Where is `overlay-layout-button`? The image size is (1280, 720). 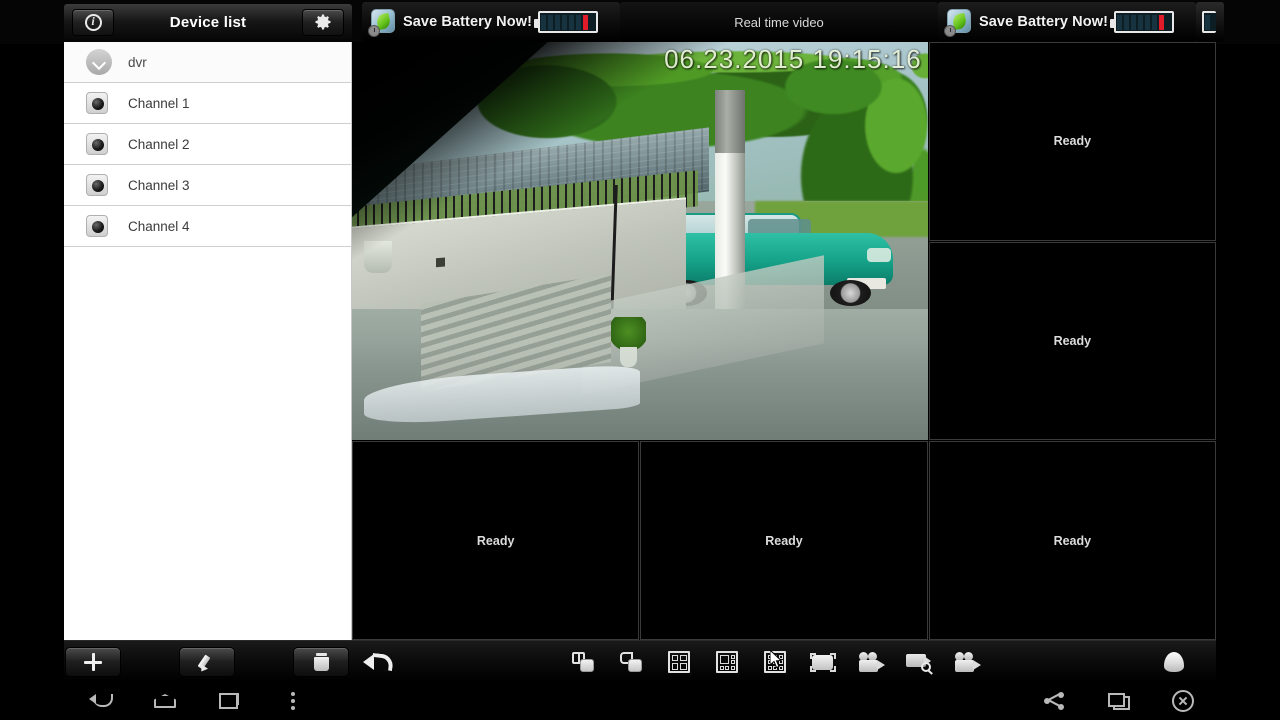 overlay-layout-button is located at coordinates (631, 662).